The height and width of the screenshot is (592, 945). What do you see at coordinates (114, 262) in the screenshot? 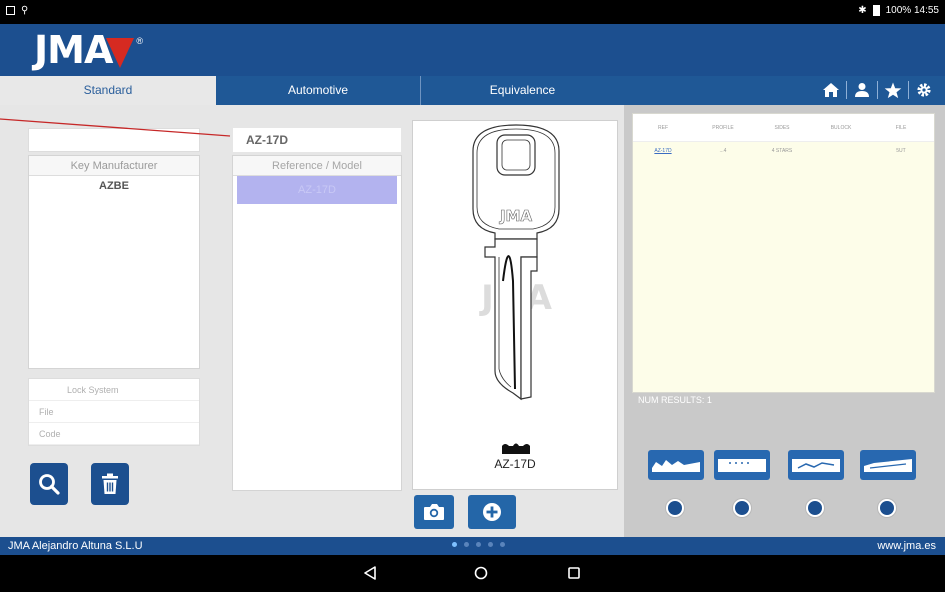
I see `manufacturer-list: Key Manufacturer AZBE` at bounding box center [114, 262].